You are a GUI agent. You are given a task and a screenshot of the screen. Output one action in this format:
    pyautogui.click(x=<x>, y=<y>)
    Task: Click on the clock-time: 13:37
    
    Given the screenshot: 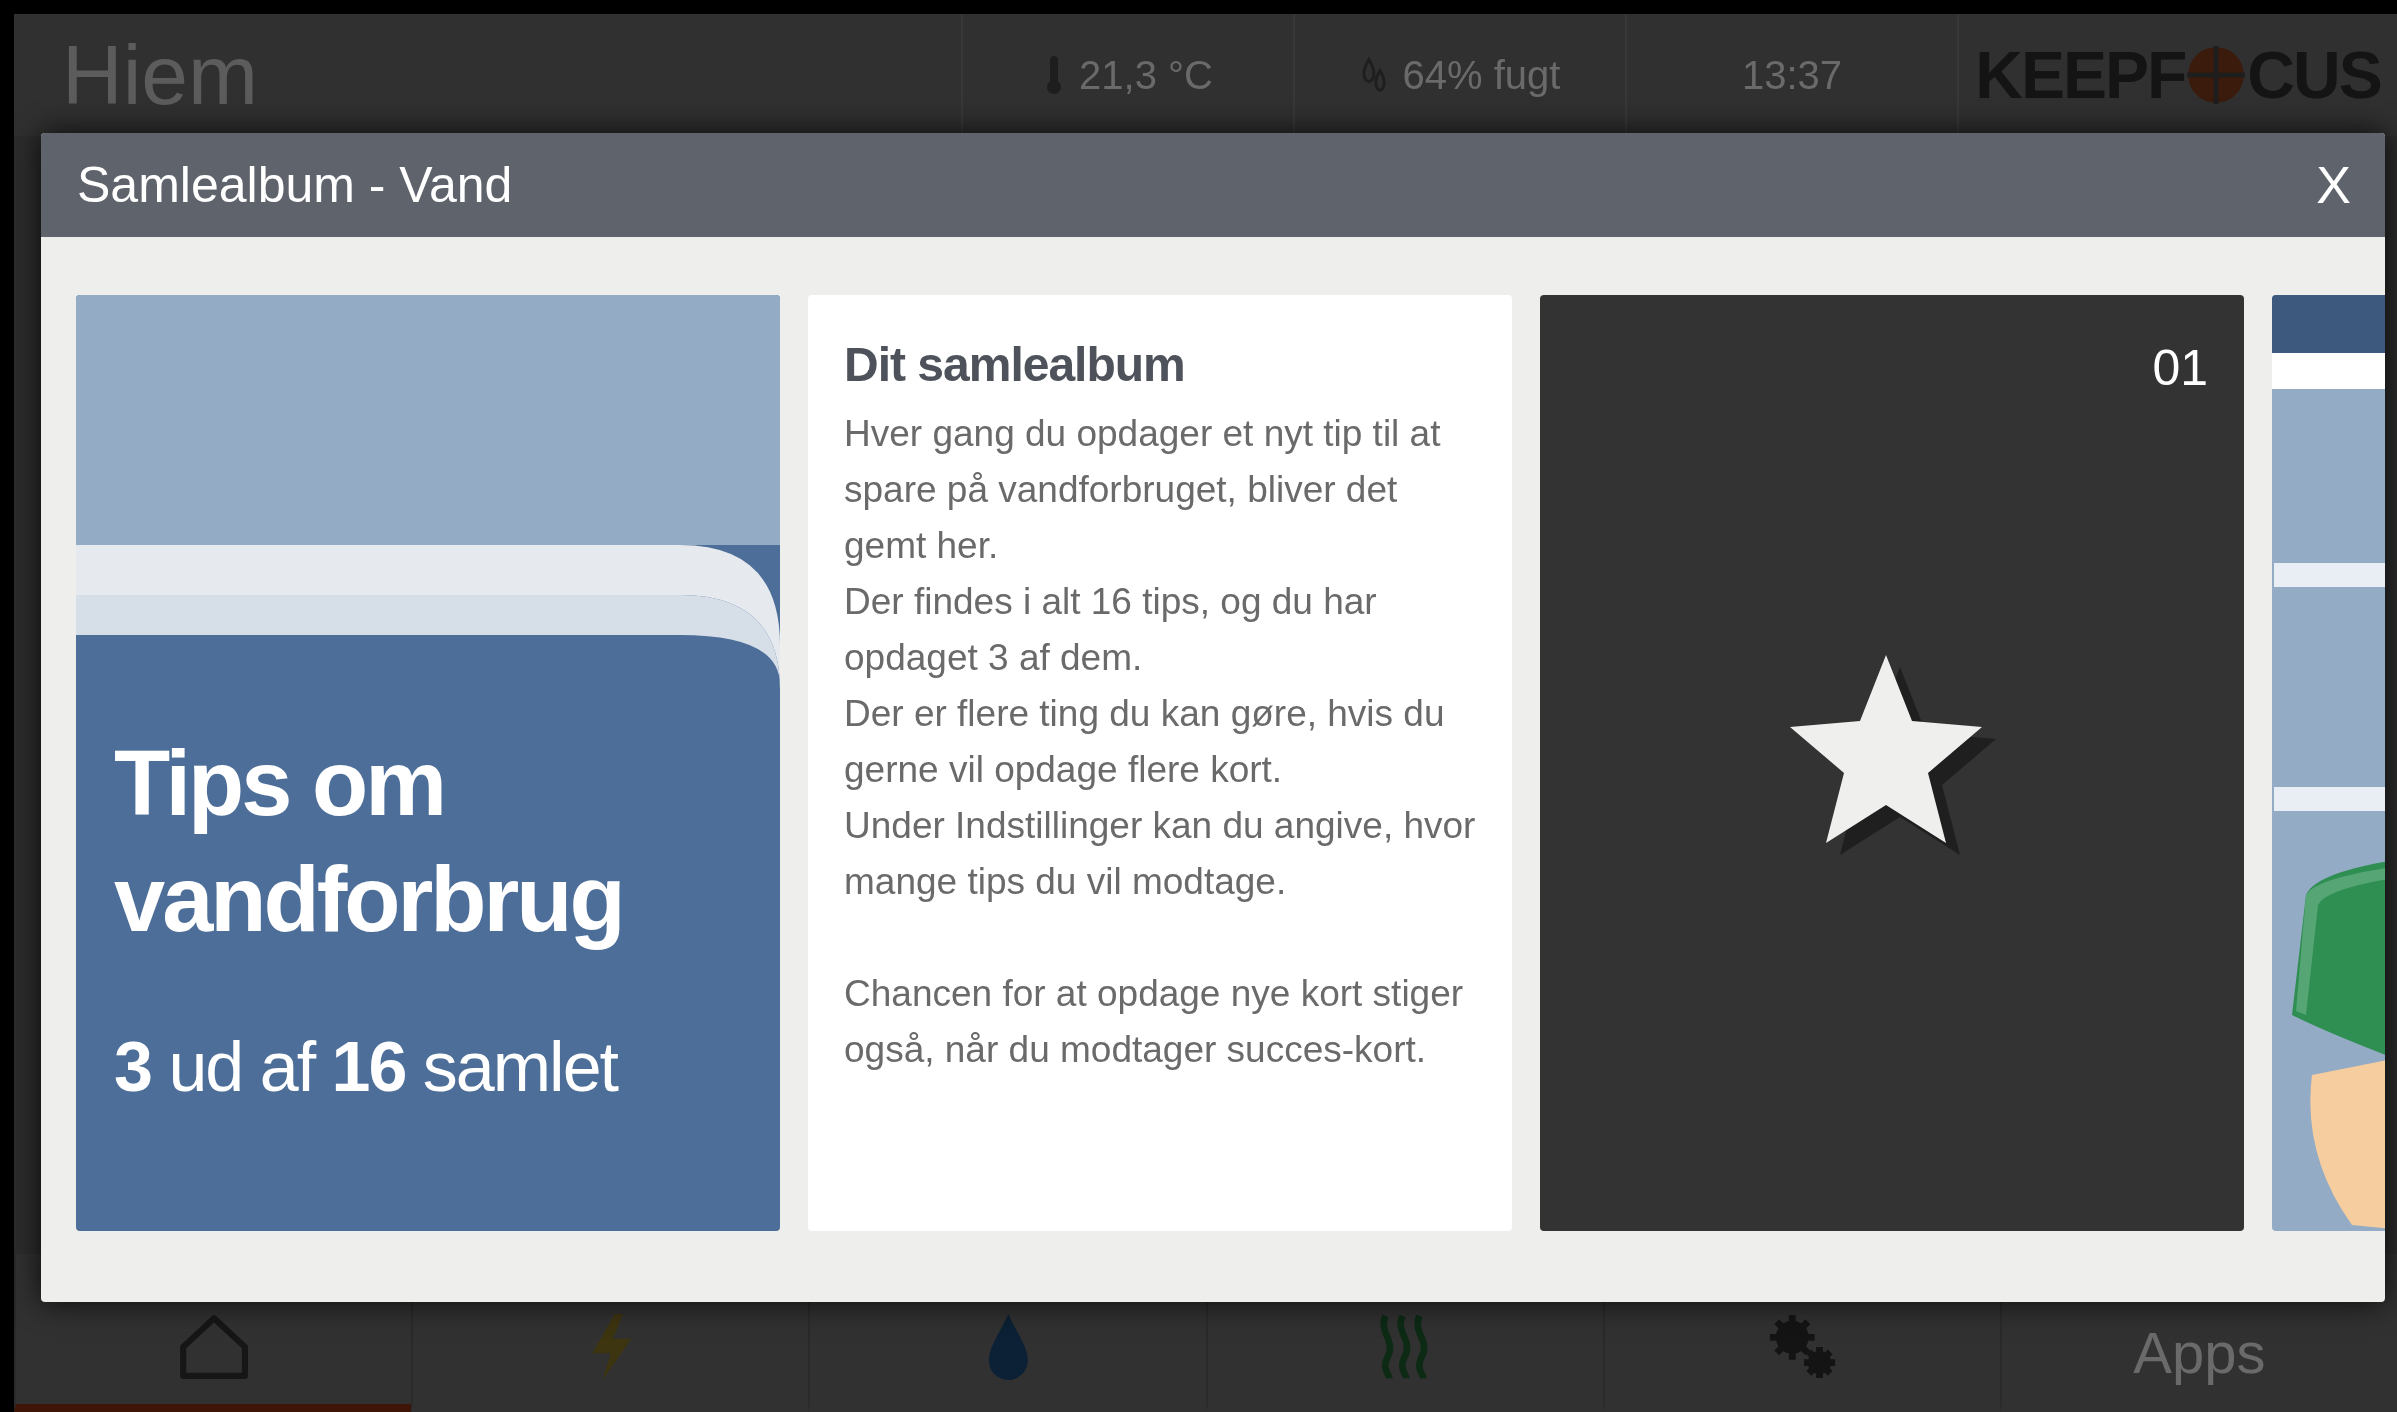 What is the action you would take?
    pyautogui.click(x=1792, y=75)
    